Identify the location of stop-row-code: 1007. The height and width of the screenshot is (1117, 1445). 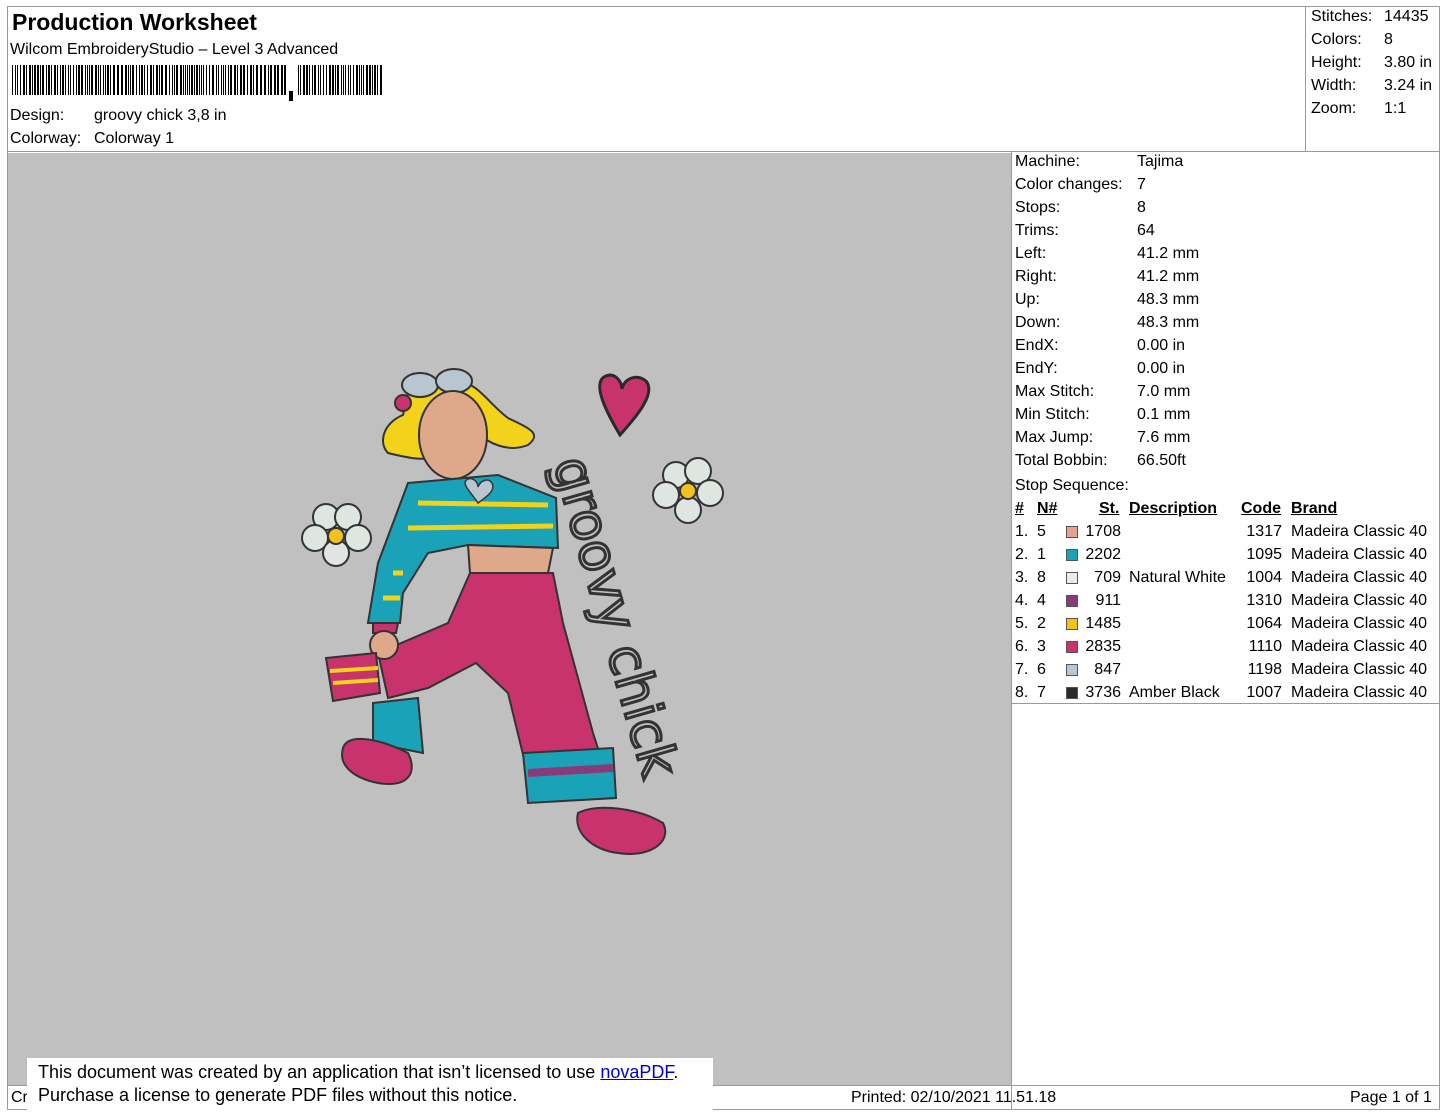
(1264, 692).